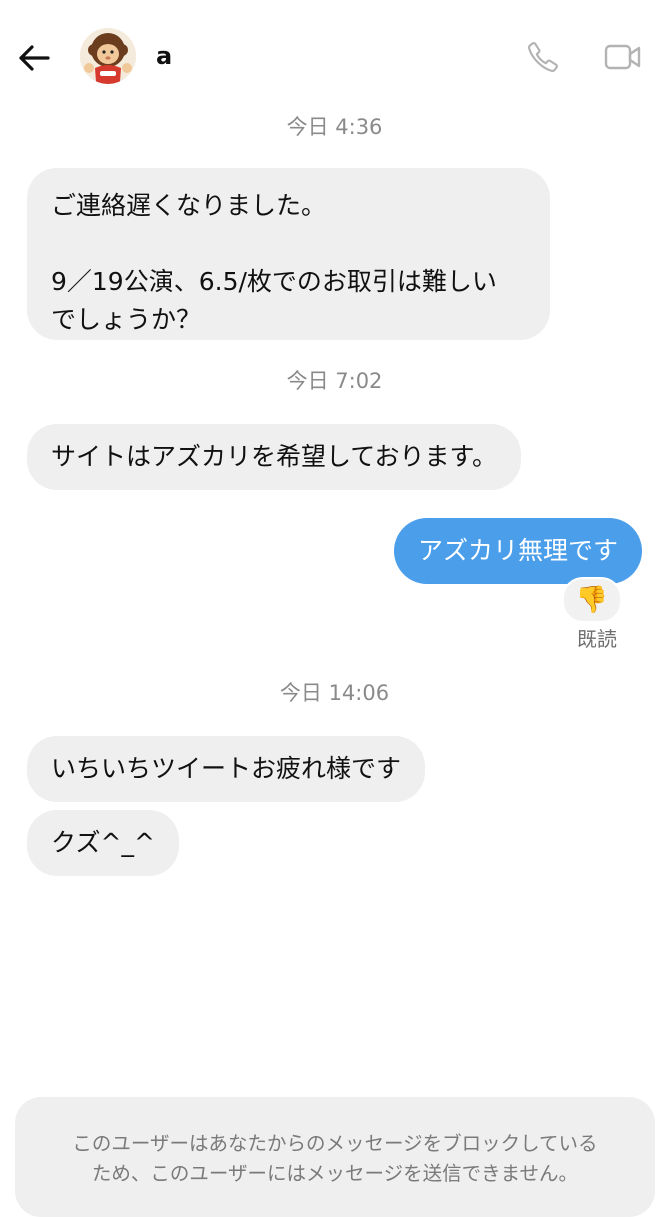 The image size is (669, 1217). I want to click on message-text-line: クズ^_^, so click(103, 842).